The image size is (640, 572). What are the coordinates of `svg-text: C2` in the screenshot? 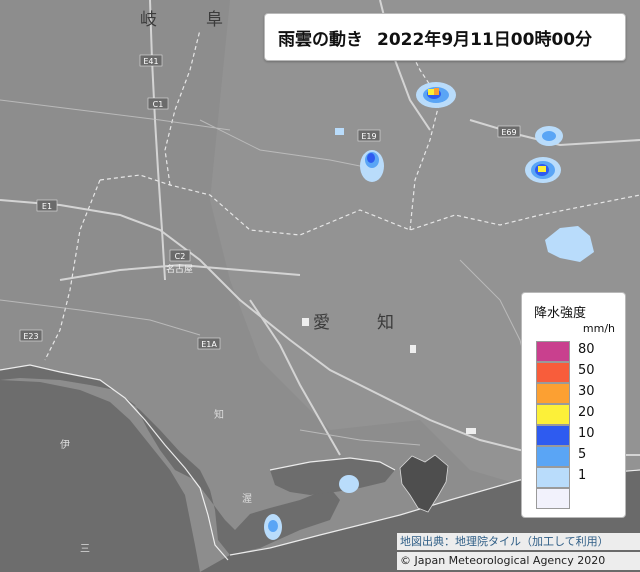 It's located at (180, 256).